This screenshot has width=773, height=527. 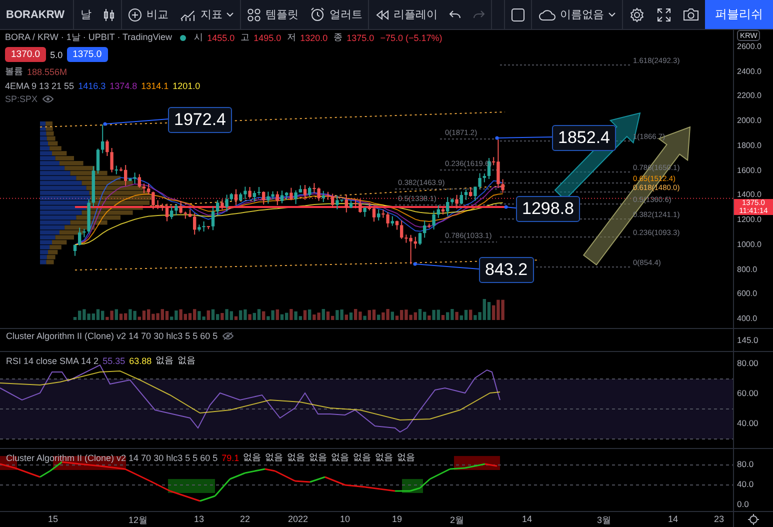 What do you see at coordinates (747, 393) in the screenshot?
I see `axis-label: 60.00` at bounding box center [747, 393].